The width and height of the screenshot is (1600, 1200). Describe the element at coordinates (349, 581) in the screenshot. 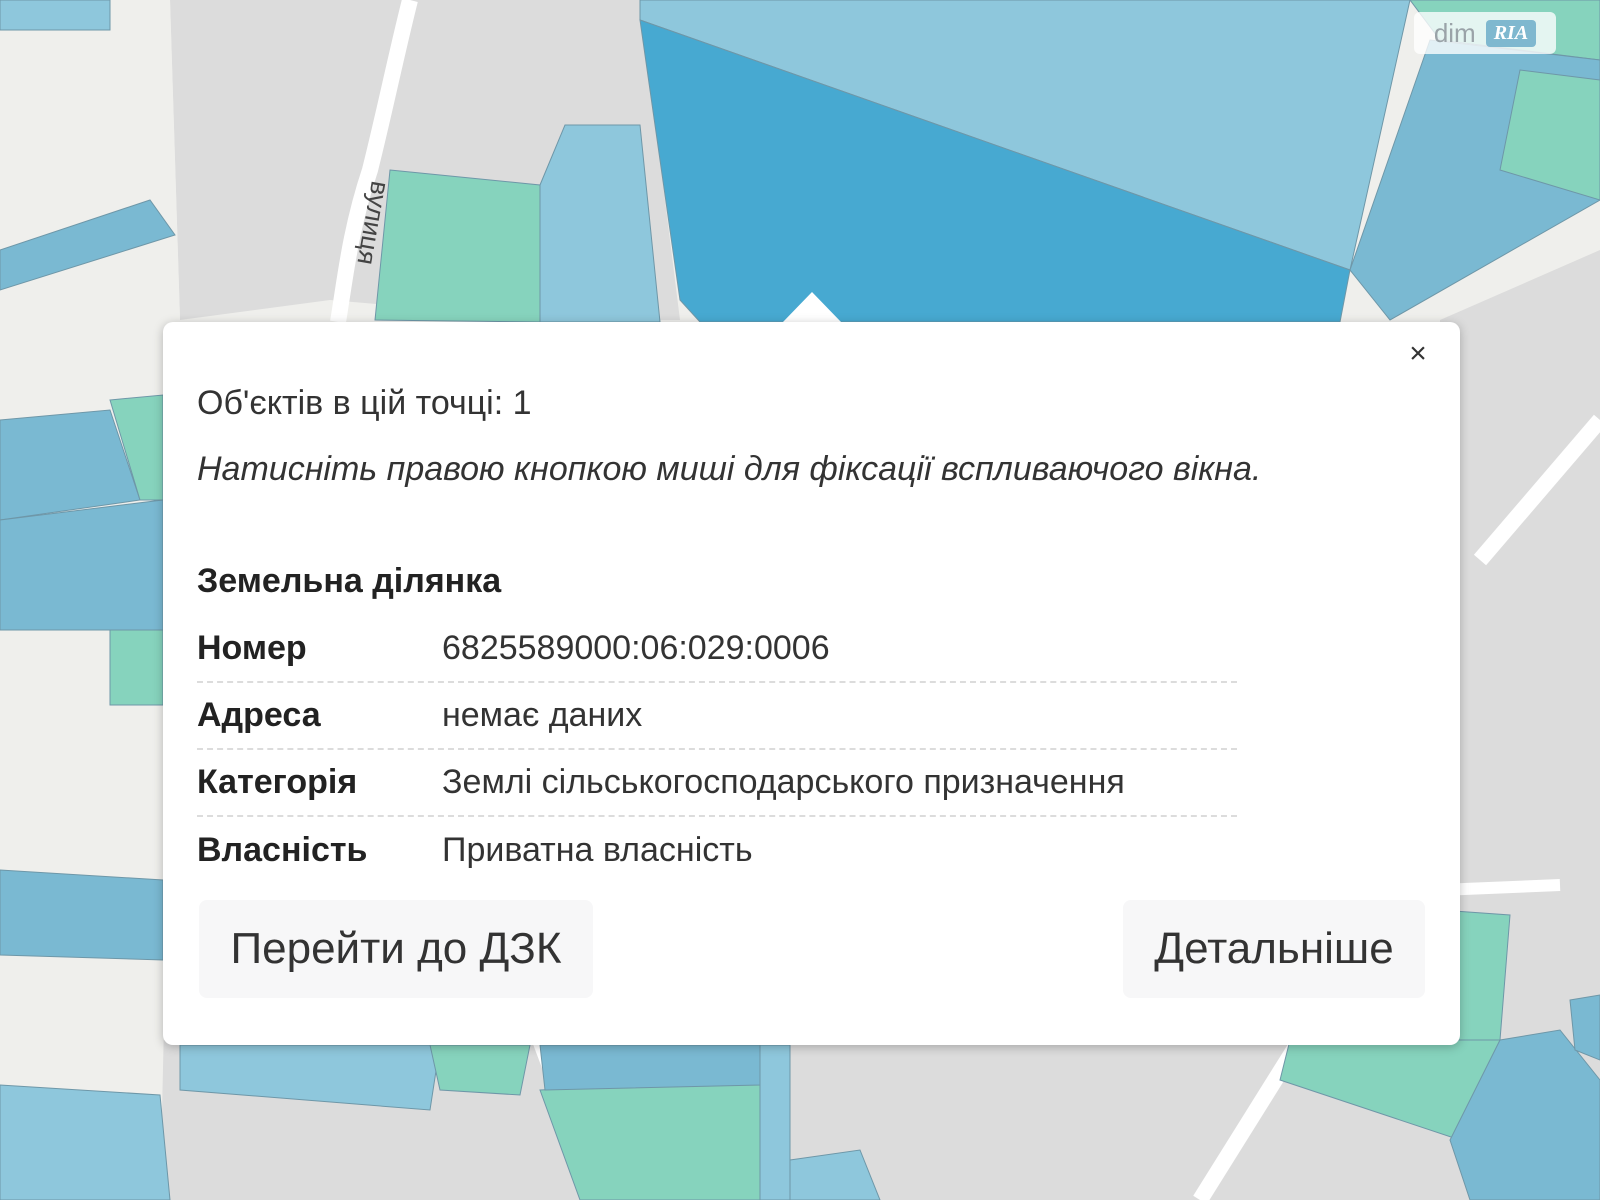

I see `section-title: Земельна ділянка` at that location.